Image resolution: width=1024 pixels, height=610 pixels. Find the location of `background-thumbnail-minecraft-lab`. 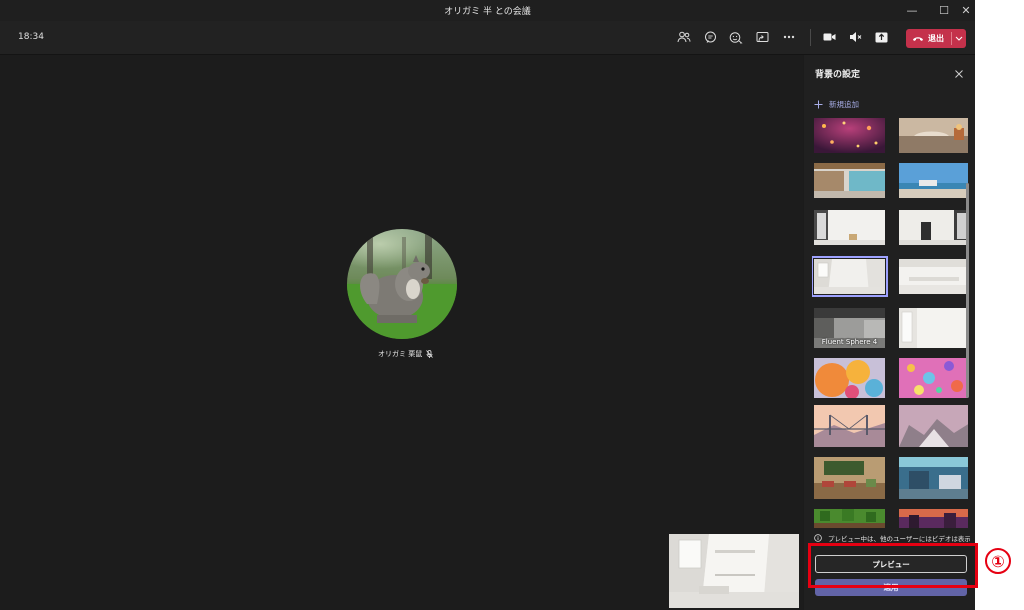

background-thumbnail-minecraft-lab is located at coordinates (933, 478).